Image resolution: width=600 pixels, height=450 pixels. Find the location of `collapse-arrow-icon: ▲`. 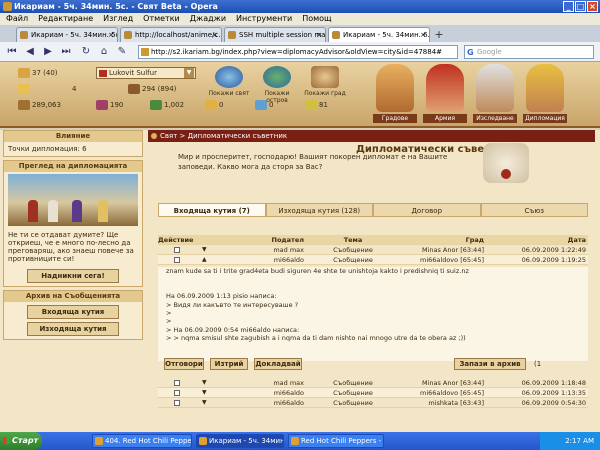

collapse-arrow-icon: ▲ is located at coordinates (204, 260).